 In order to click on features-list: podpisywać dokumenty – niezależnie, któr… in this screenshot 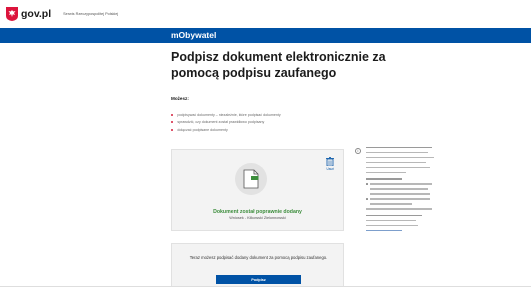, I will do `click(226, 122)`.